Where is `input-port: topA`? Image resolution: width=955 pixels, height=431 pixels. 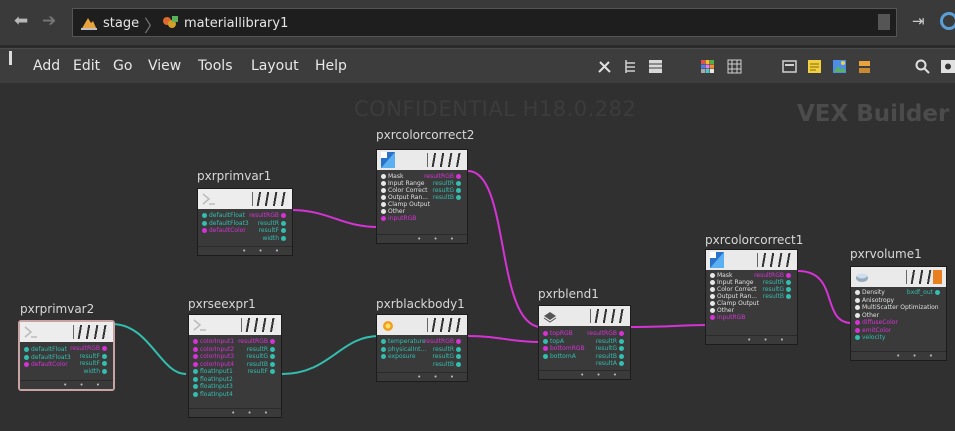
input-port: topA is located at coordinates (553, 341).